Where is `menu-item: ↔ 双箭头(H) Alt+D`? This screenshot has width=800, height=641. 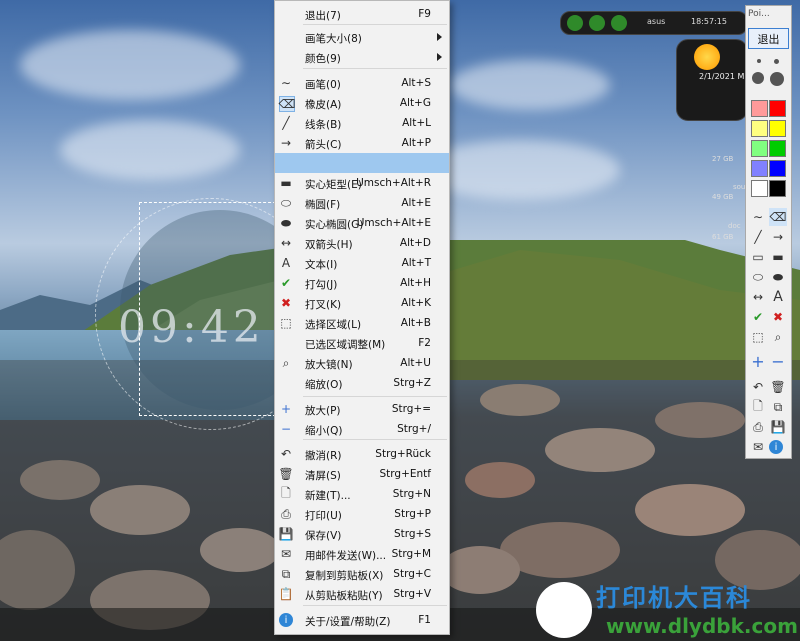
menu-item: ↔ 双箭头(H) Alt+D is located at coordinates (362, 243).